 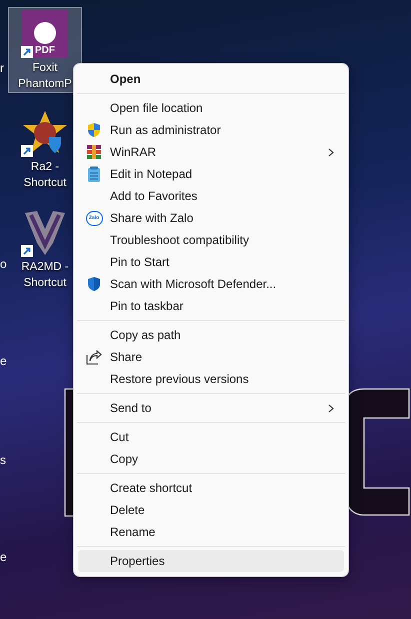 What do you see at coordinates (94, 357) in the screenshot?
I see `share-icon` at bounding box center [94, 357].